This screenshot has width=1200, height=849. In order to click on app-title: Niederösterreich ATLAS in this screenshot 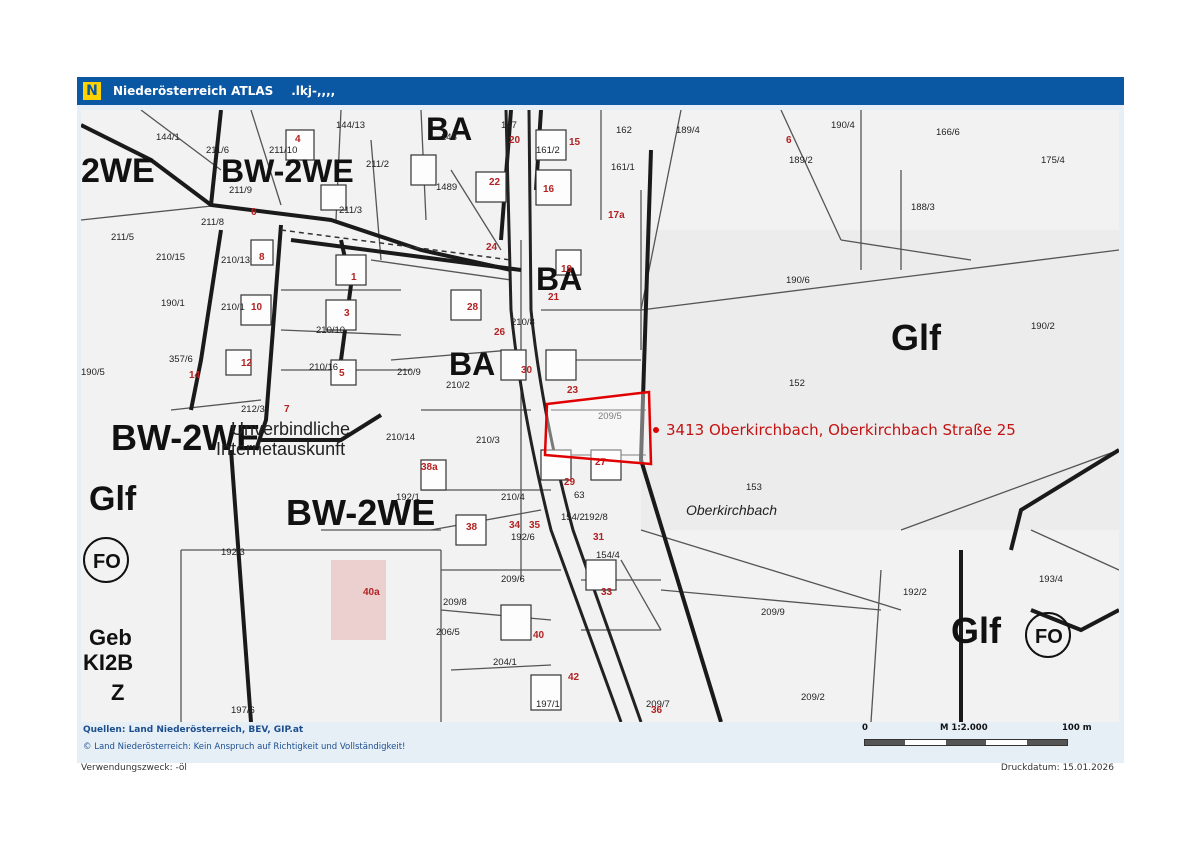, I will do `click(193, 91)`.